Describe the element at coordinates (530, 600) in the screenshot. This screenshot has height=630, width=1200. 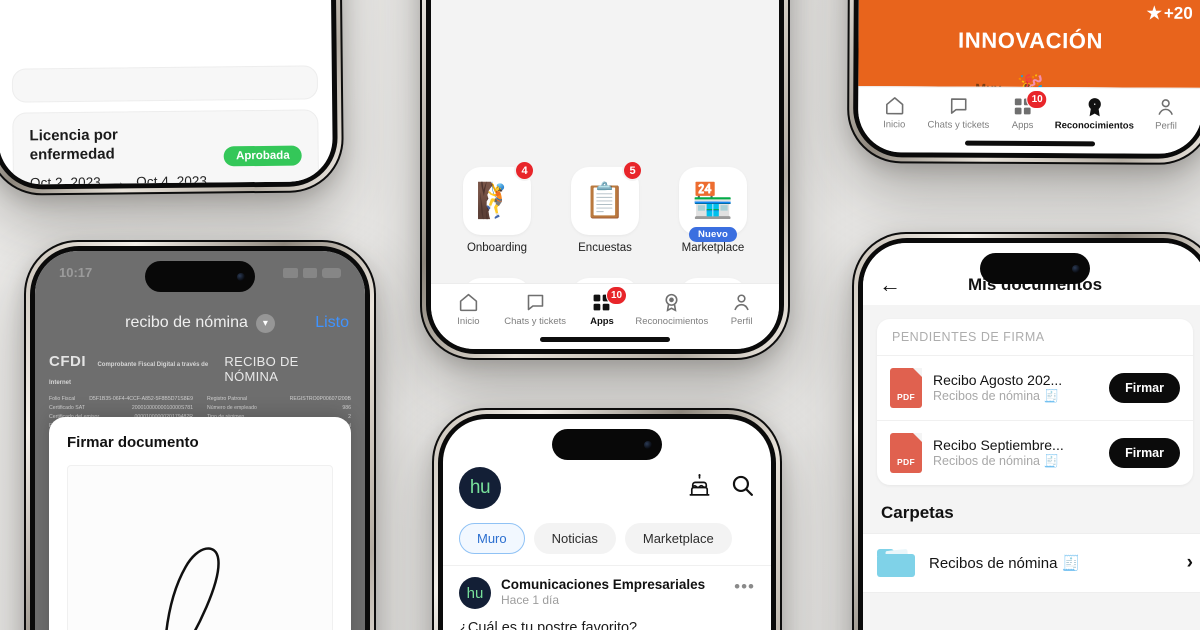
I see `post-time: Hace 1 día` at that location.